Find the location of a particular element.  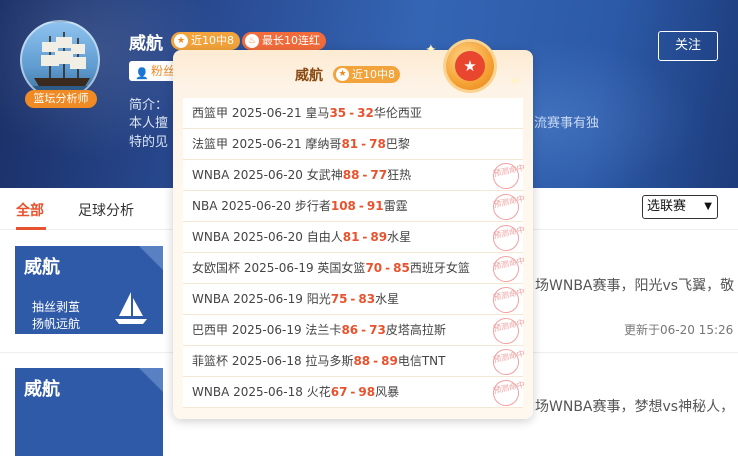

bio-line-1-tail: 流赛事有独 is located at coordinates (567, 123).